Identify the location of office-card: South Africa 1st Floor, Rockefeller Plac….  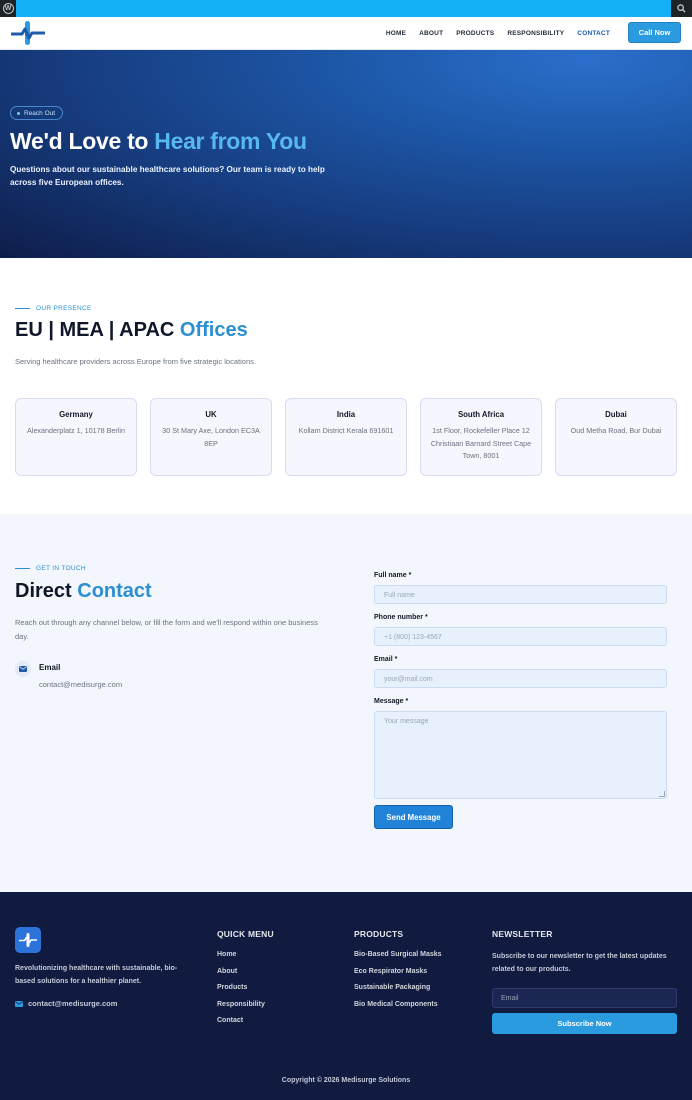
(481, 437).